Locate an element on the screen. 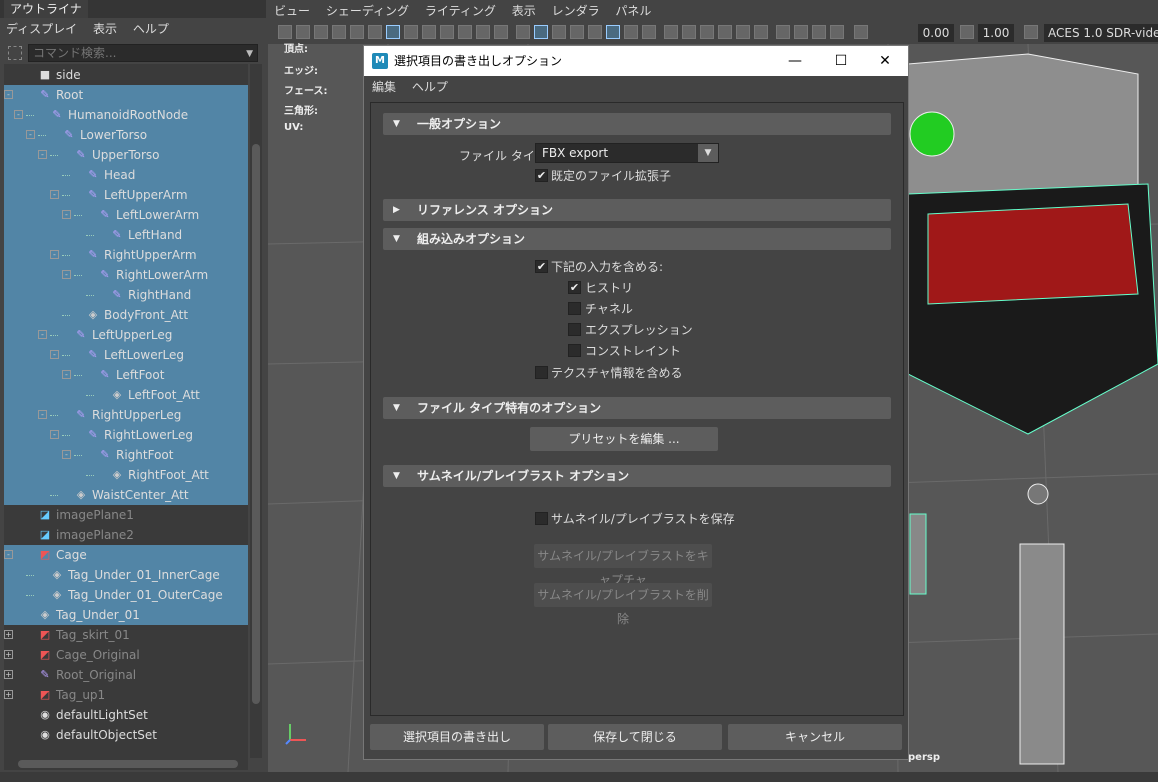 The height and width of the screenshot is (782, 1158). ambient-occlusion-icon is located at coordinates (689, 32).